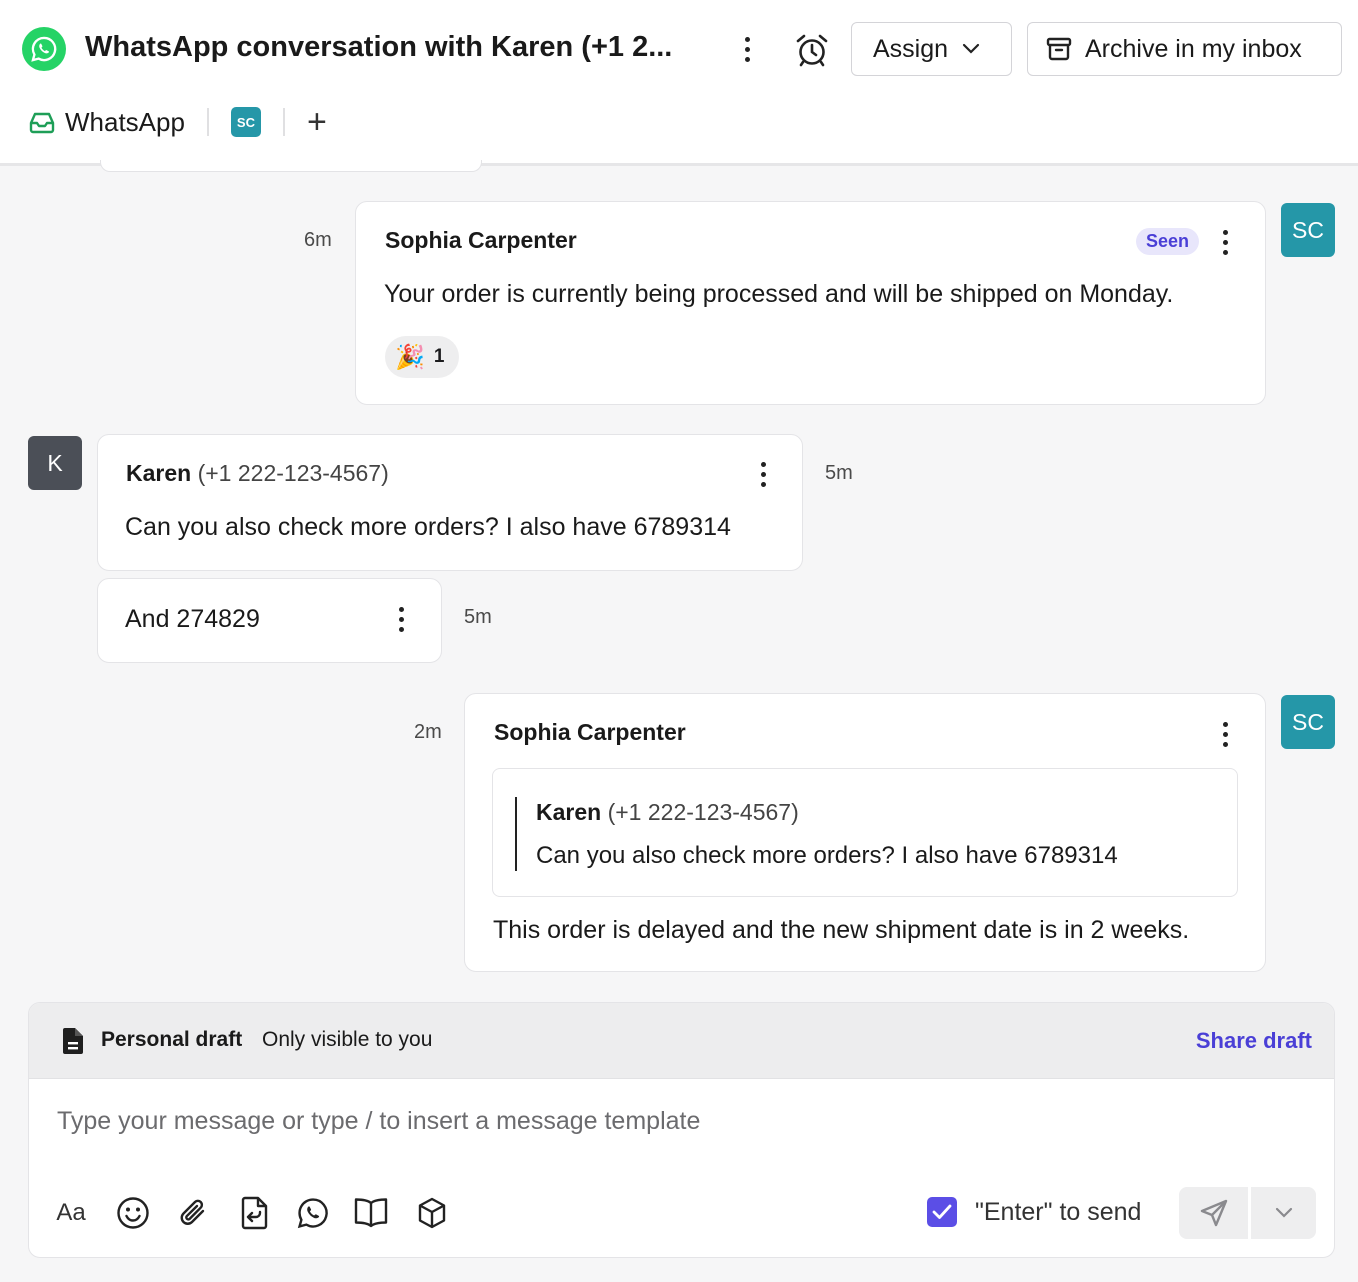 Image resolution: width=1358 pixels, height=1282 pixels. I want to click on whatsapp-logo-icon, so click(44, 49).